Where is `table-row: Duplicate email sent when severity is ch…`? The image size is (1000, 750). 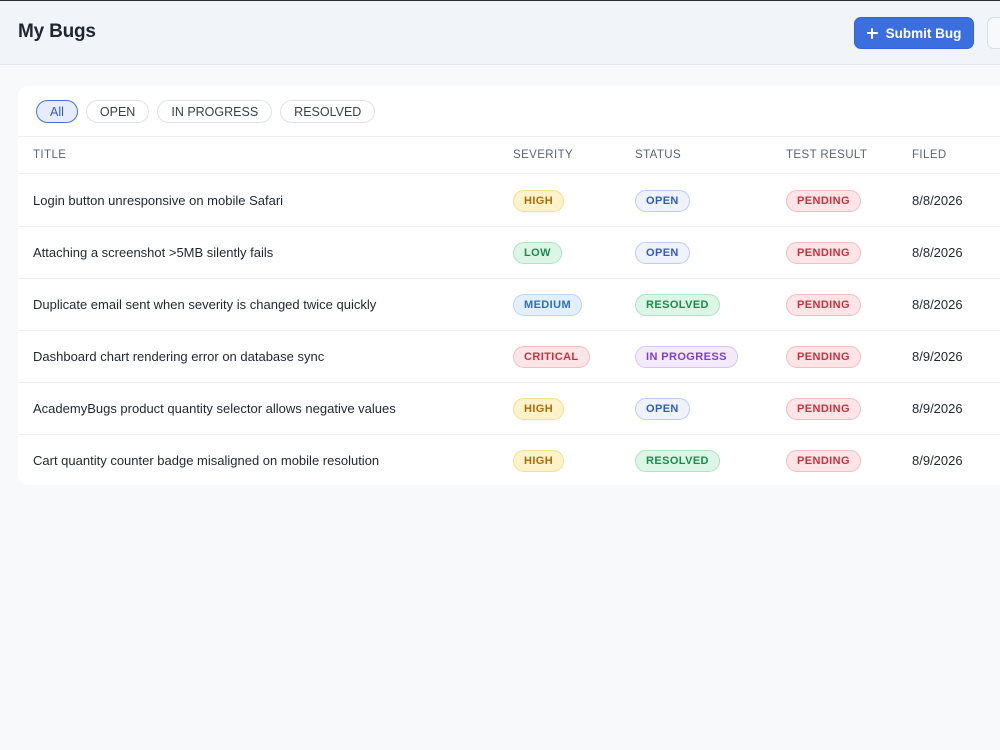 table-row: Duplicate email sent when severity is ch… is located at coordinates (509, 305).